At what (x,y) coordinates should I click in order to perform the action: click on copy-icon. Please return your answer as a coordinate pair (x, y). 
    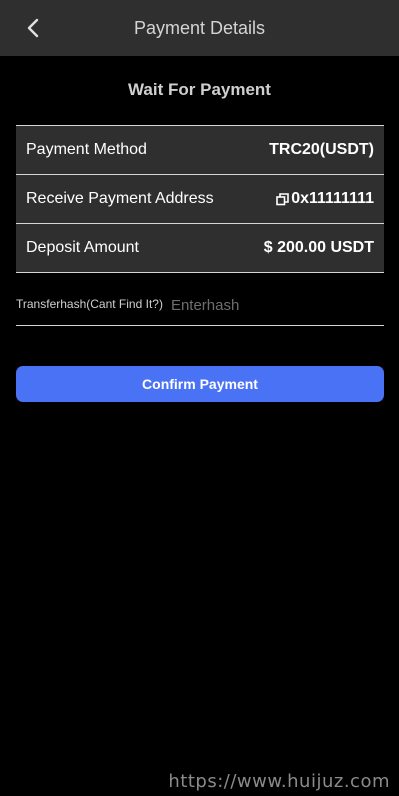
    Looking at the image, I should click on (282, 199).